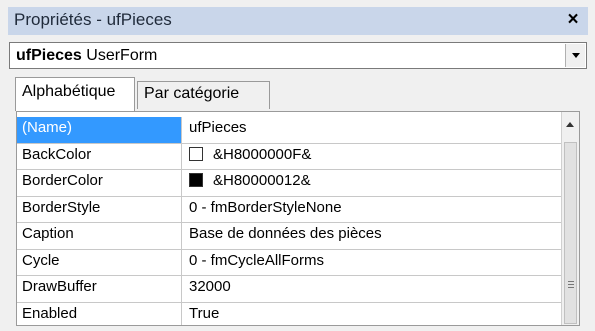 This screenshot has width=595, height=331. I want to click on property-name: BorderStyle, so click(99, 209).